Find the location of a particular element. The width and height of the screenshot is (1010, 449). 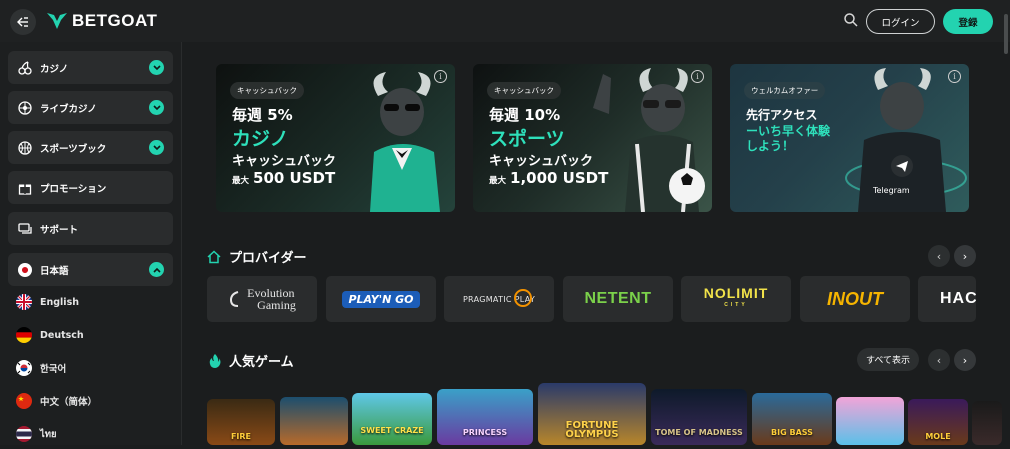

goat-mascot-sports-illustration is located at coordinates (649, 140).